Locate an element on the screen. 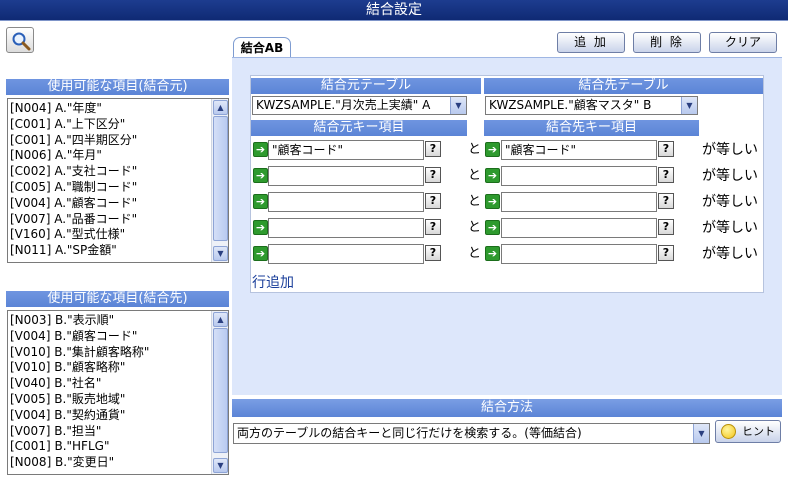 The height and width of the screenshot is (483, 788). list-item: [C001] B."HFLG" is located at coordinates (79, 447).